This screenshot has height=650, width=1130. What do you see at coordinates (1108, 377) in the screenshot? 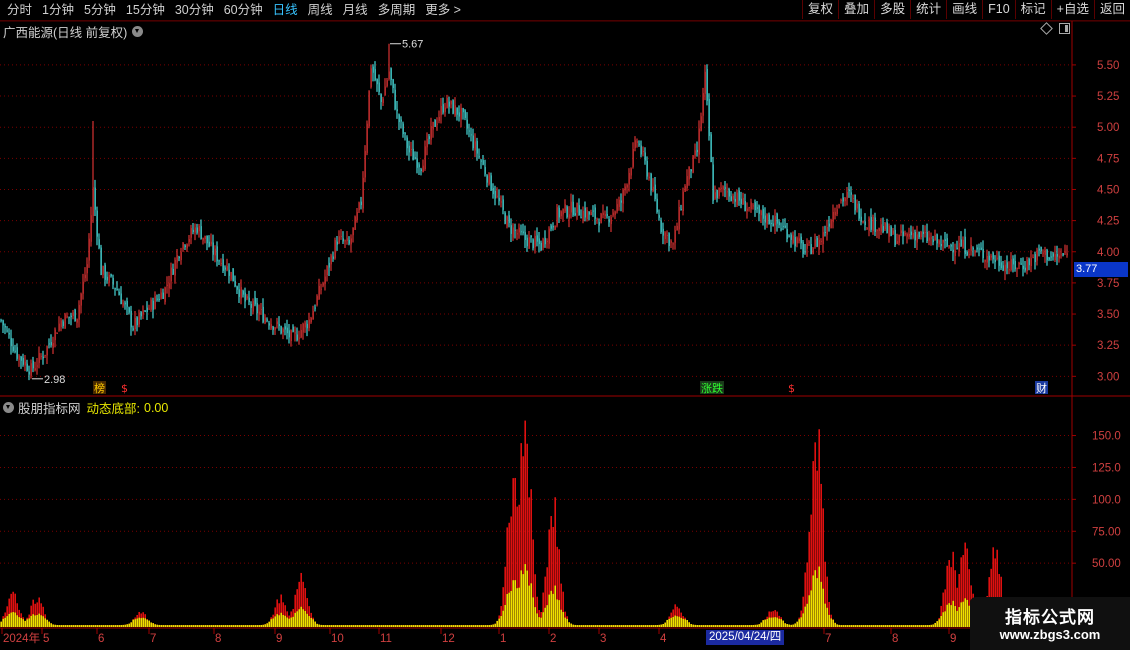
I see `y-tick-label: 3.00` at bounding box center [1108, 377].